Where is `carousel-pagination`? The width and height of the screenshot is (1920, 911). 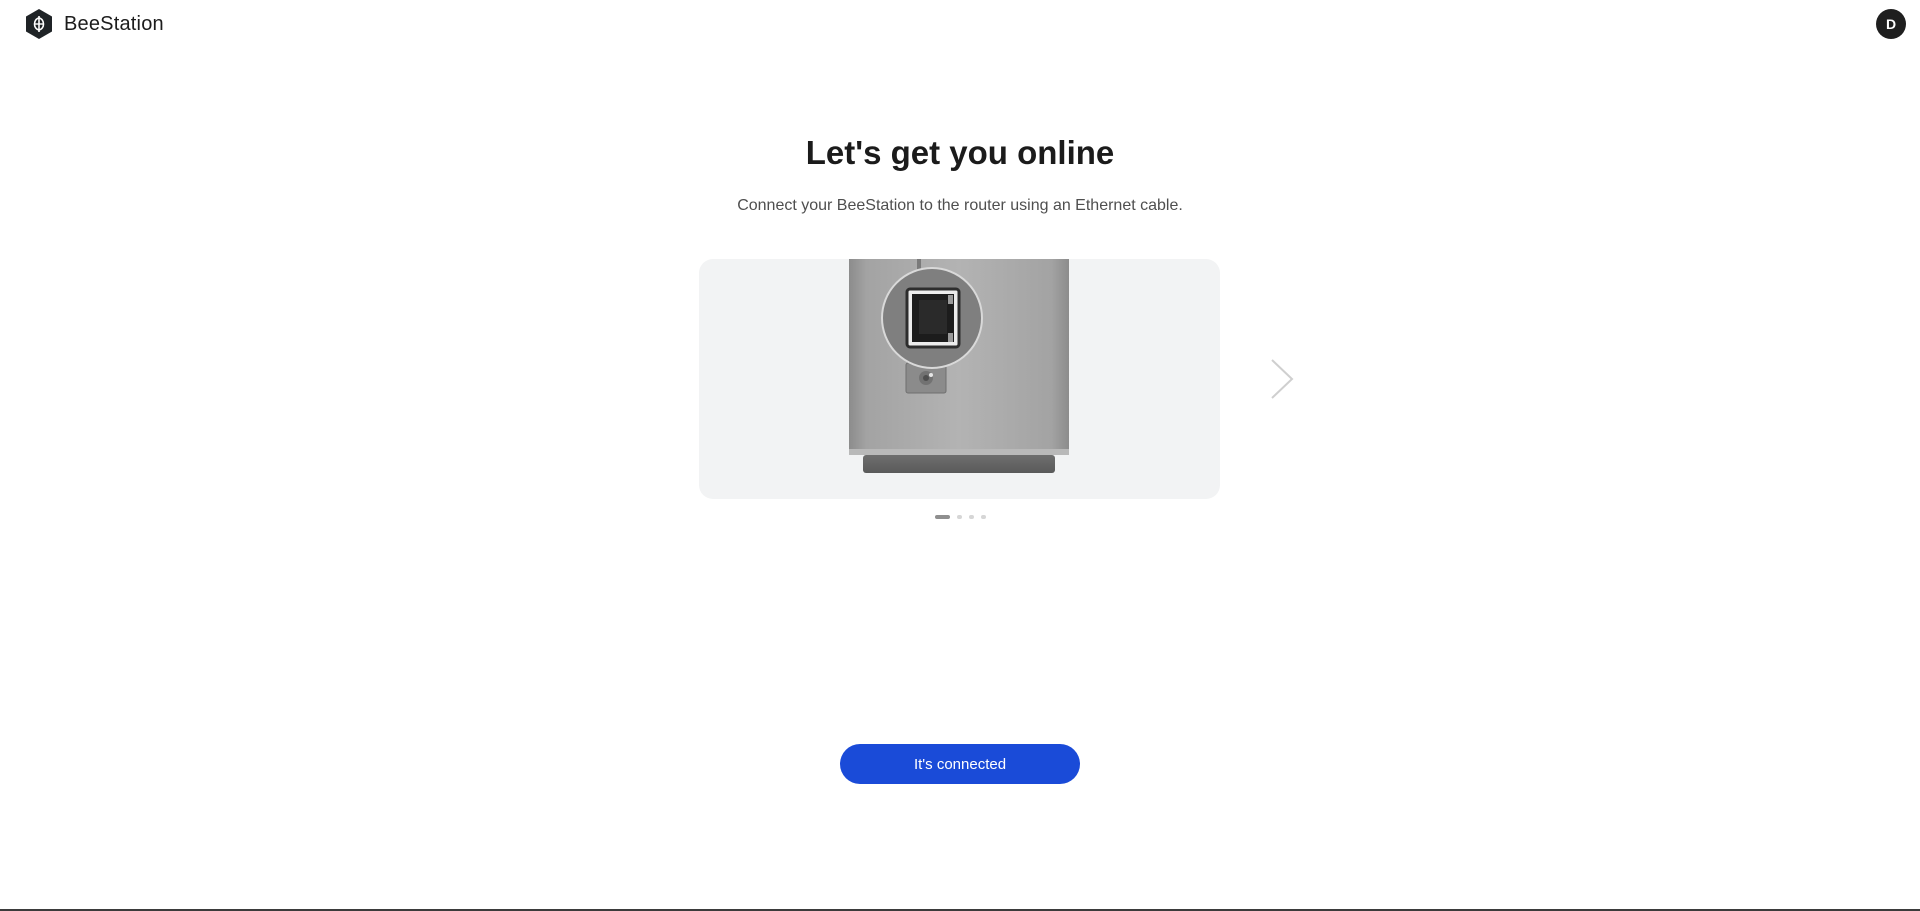
carousel-pagination is located at coordinates (960, 517).